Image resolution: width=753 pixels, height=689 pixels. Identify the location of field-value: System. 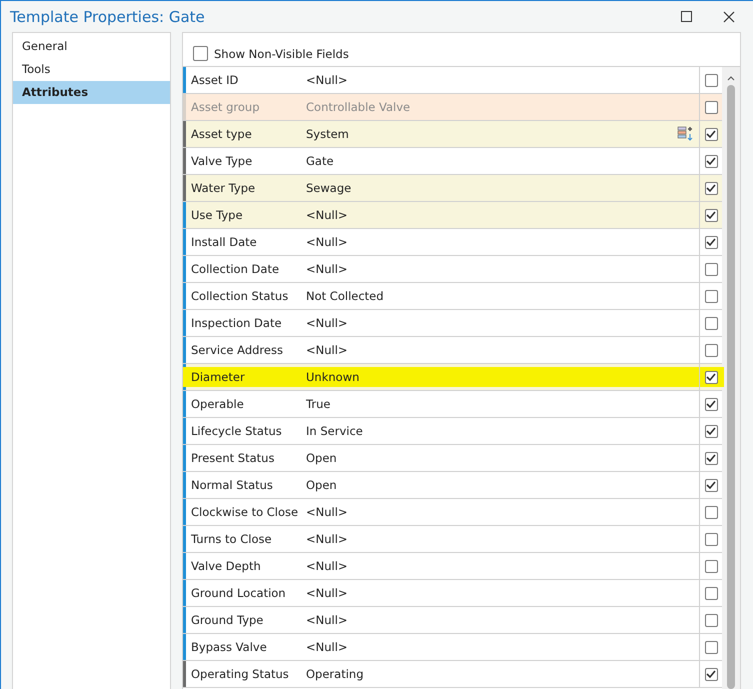
(328, 134).